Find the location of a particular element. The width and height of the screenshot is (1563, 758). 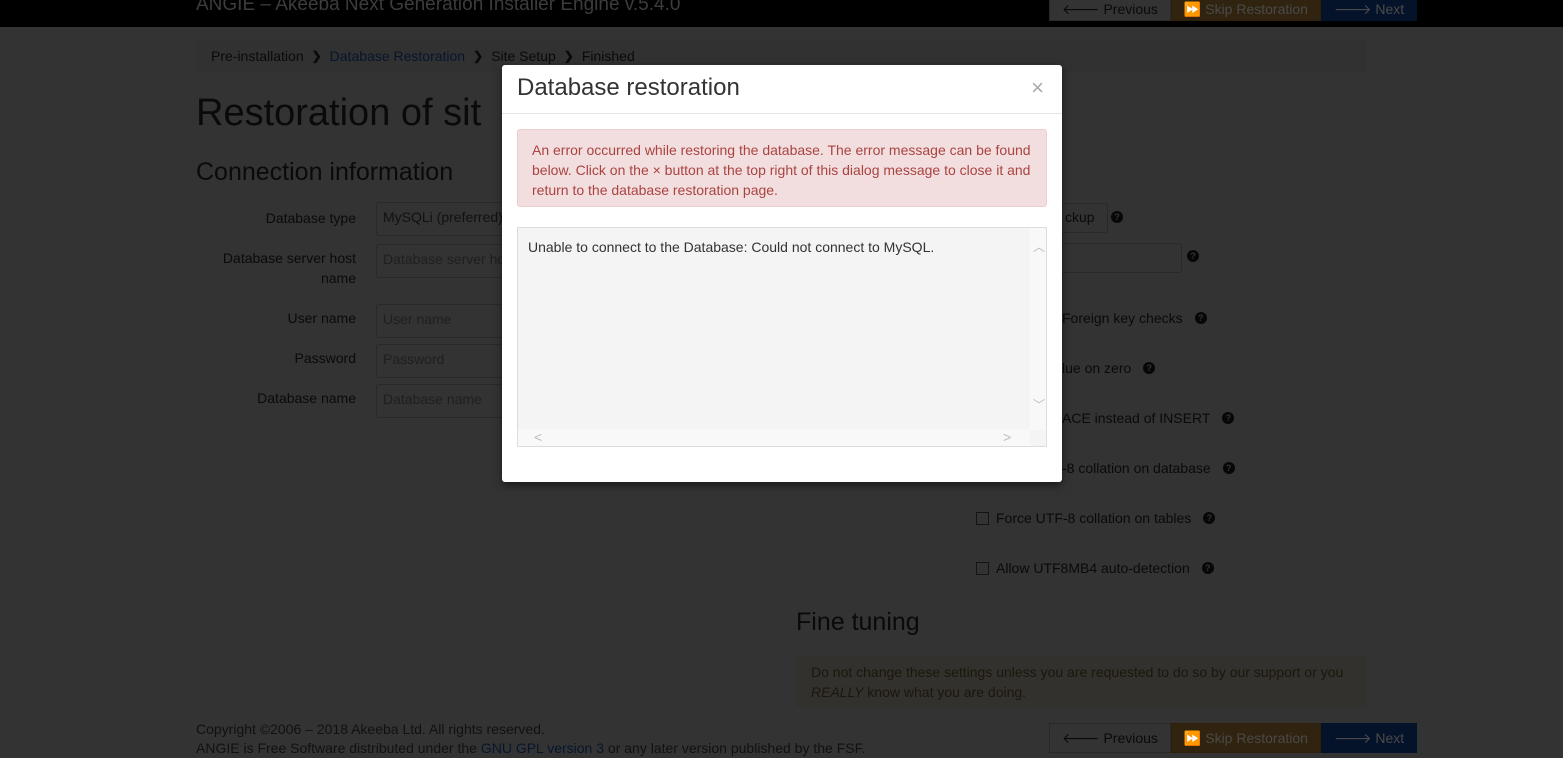

gpl-link: GNU GPL version 3 is located at coordinates (542, 748).